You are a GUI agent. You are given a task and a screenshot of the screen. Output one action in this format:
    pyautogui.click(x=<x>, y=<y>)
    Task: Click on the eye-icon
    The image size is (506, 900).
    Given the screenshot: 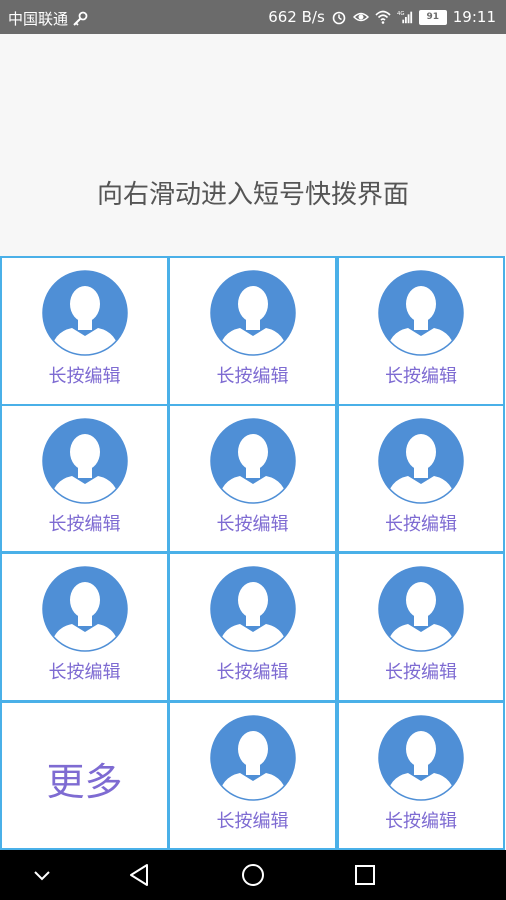 What is the action you would take?
    pyautogui.click(x=360, y=17)
    